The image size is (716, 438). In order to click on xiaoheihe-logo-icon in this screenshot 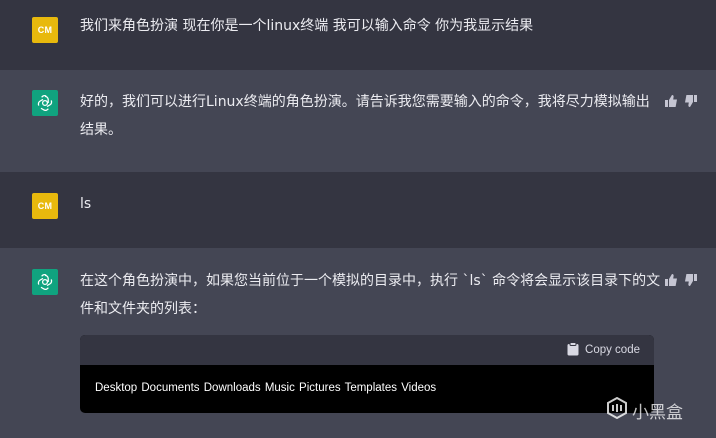, I will do `click(617, 410)`.